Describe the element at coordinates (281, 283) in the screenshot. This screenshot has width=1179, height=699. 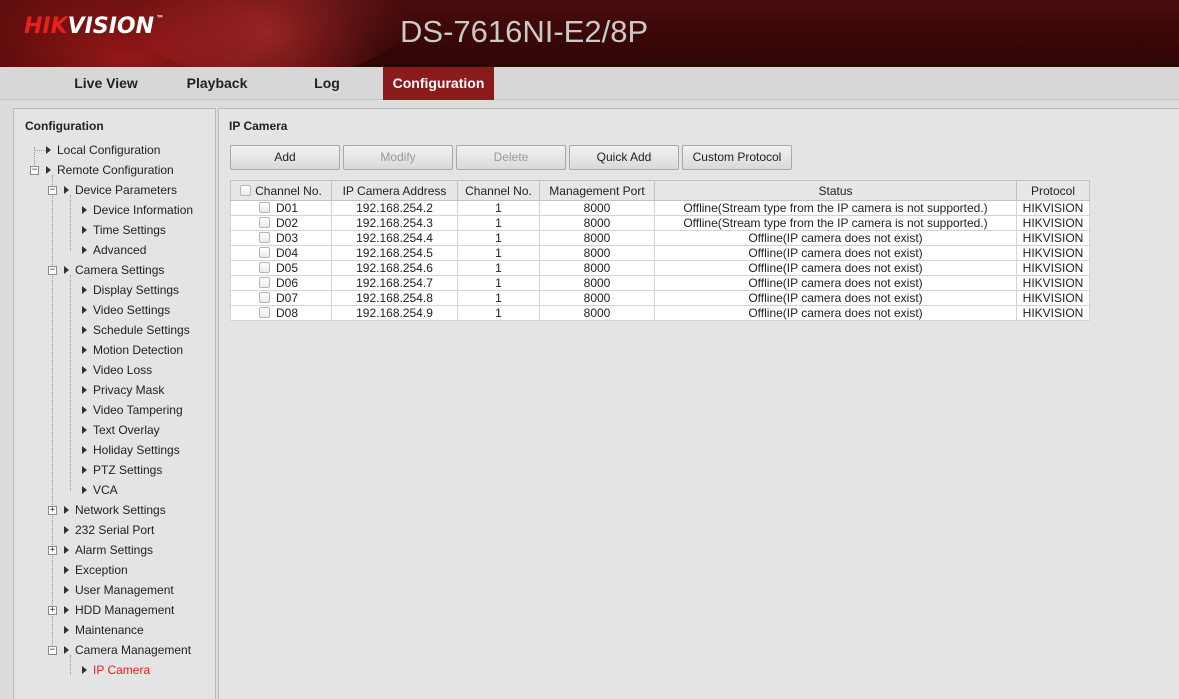
I see `cell-channel: D06` at that location.